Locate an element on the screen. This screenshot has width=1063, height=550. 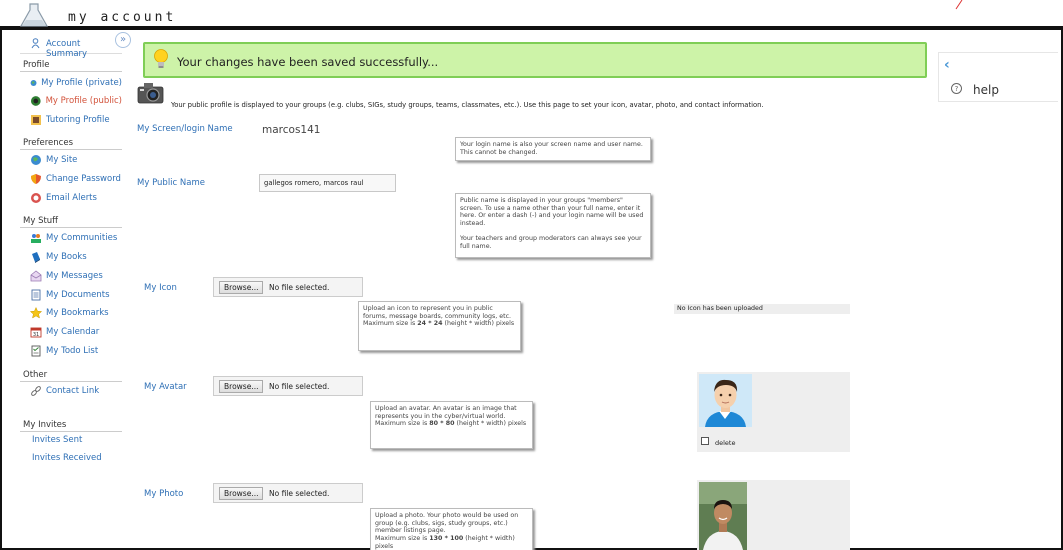
sidebar-item-tutoring-profile: Tutoring Profile is located at coordinates (71, 120).